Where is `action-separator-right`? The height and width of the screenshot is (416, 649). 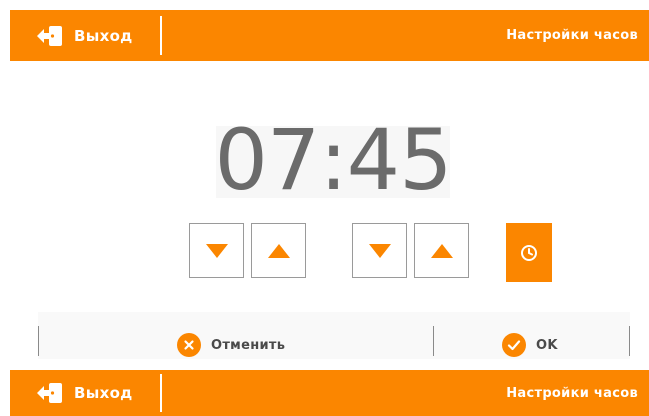
action-separator-right is located at coordinates (629, 341).